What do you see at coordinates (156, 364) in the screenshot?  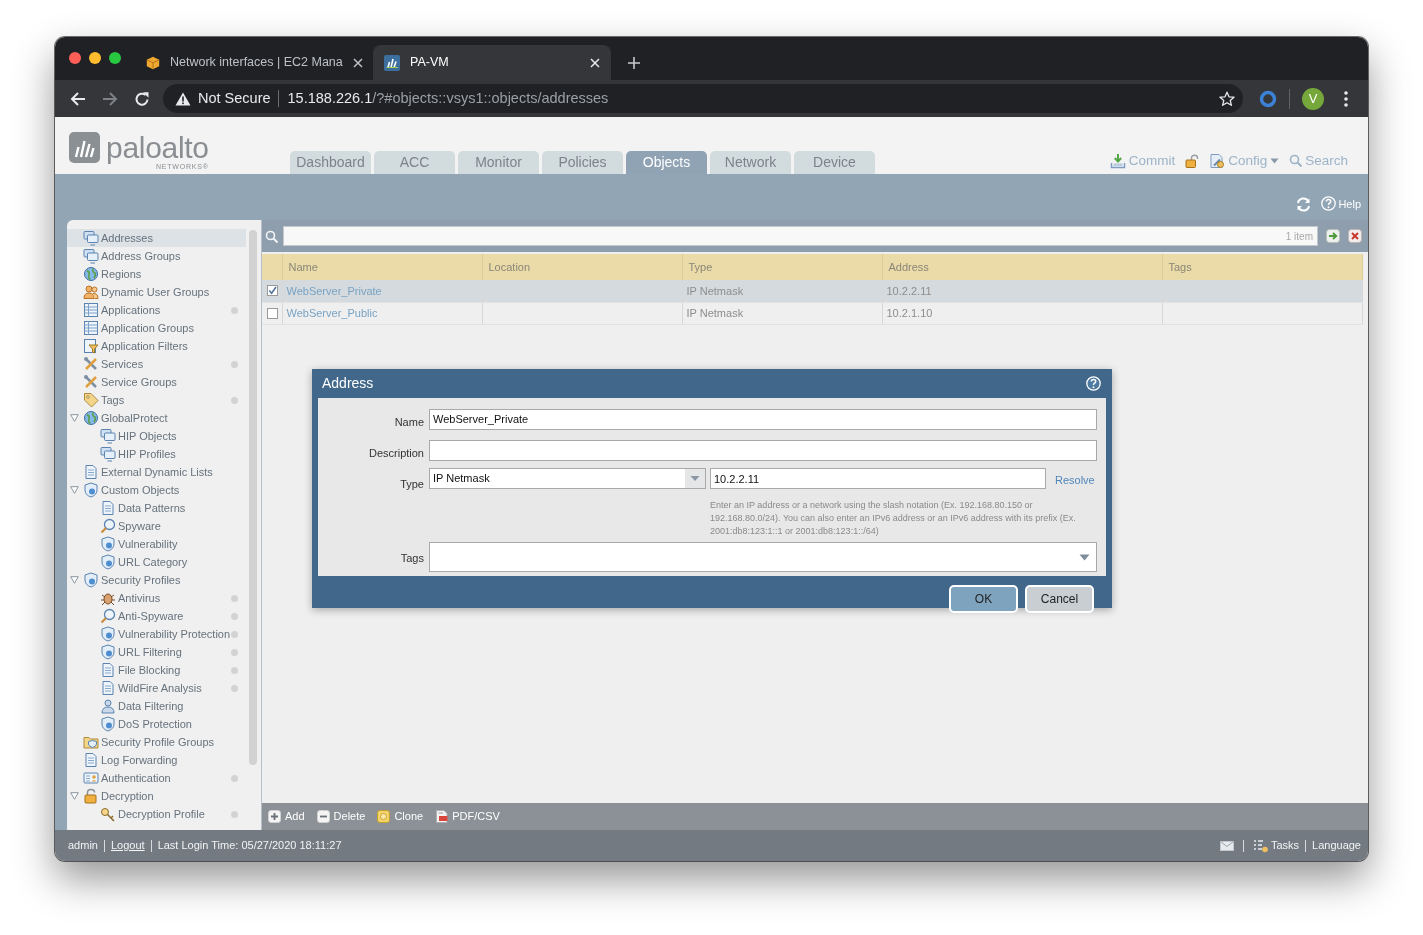 I see `sidebar-item: Services` at bounding box center [156, 364].